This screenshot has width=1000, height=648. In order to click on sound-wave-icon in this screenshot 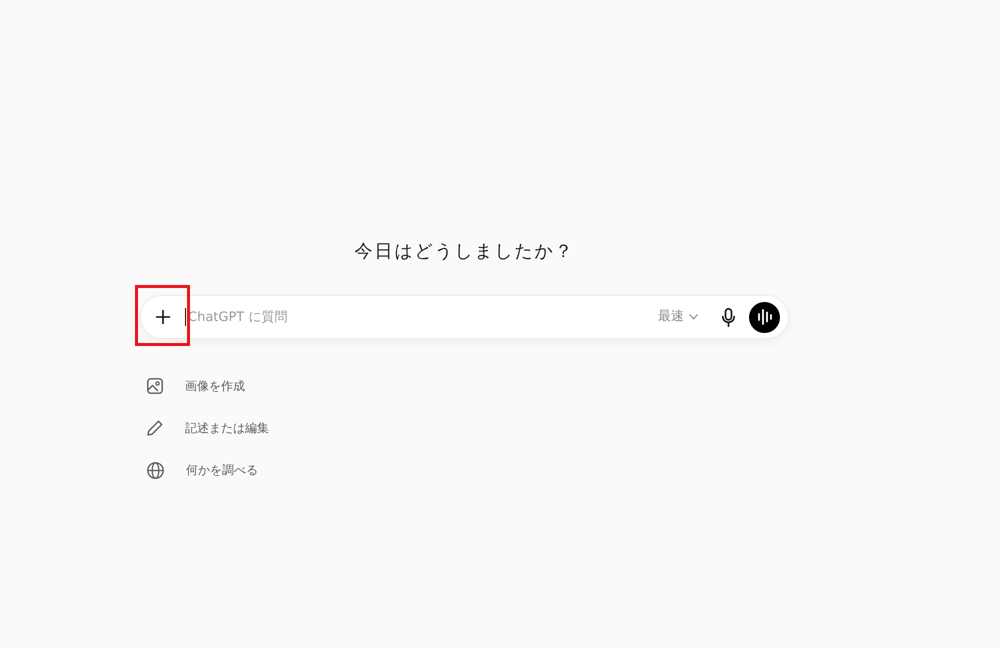, I will do `click(765, 317)`.